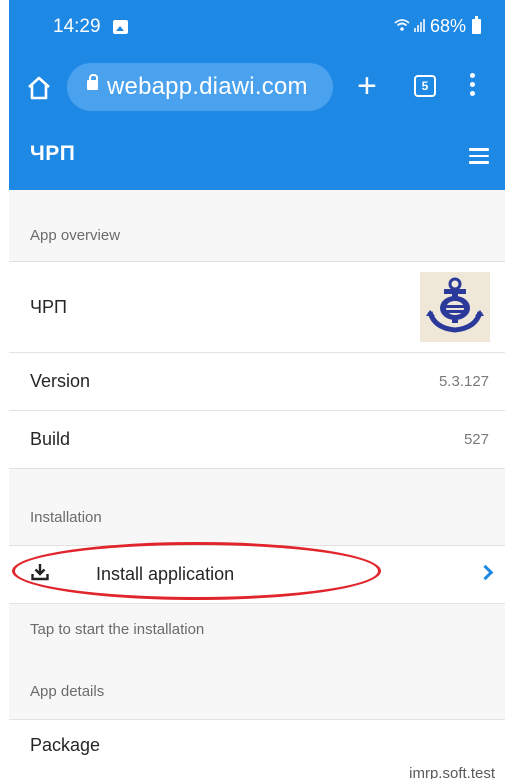 The width and height of the screenshot is (505, 779). Describe the element at coordinates (257, 507) in the screenshot. I see `section-header-installation: Installation` at that location.